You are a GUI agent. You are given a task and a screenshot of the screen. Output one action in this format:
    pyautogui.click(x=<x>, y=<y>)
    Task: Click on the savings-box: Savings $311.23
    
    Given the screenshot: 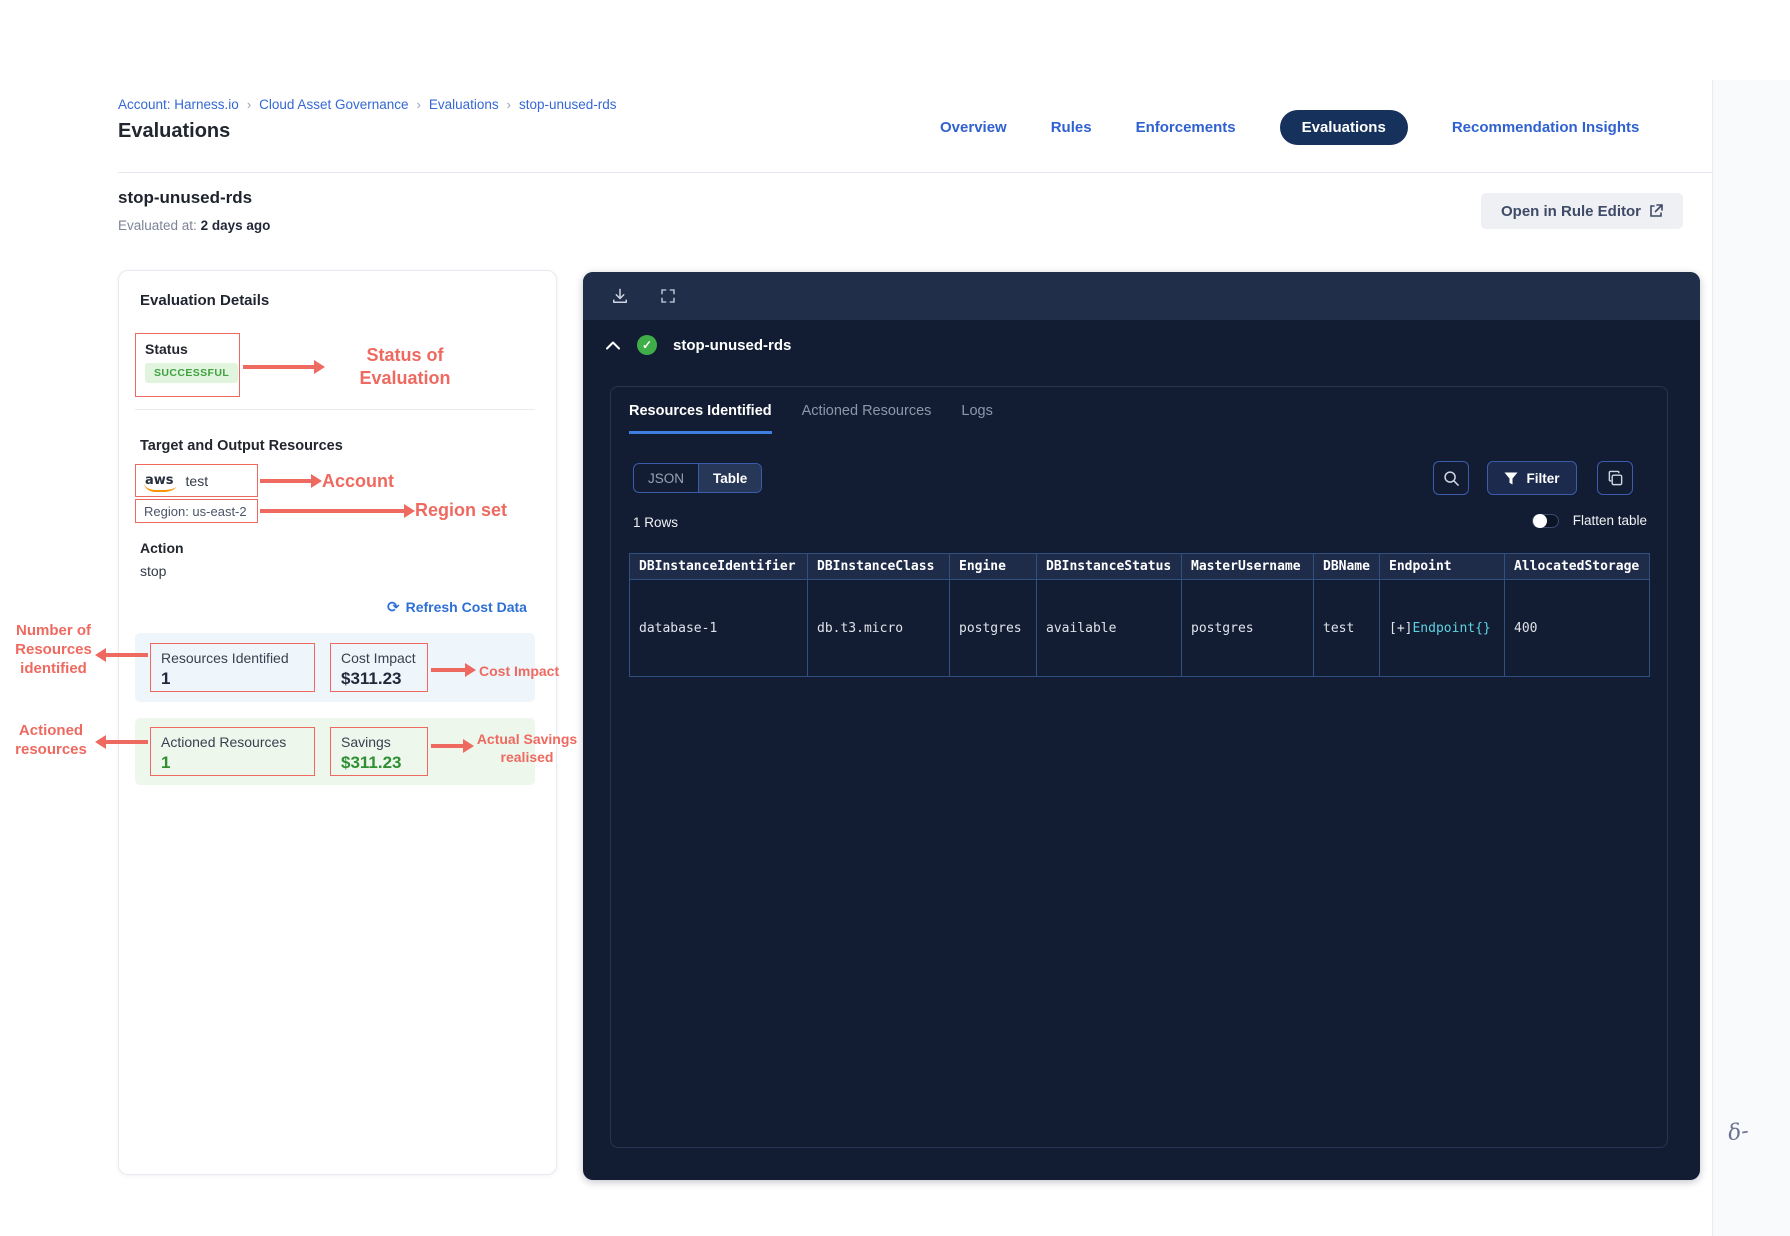 What is the action you would take?
    pyautogui.click(x=379, y=751)
    